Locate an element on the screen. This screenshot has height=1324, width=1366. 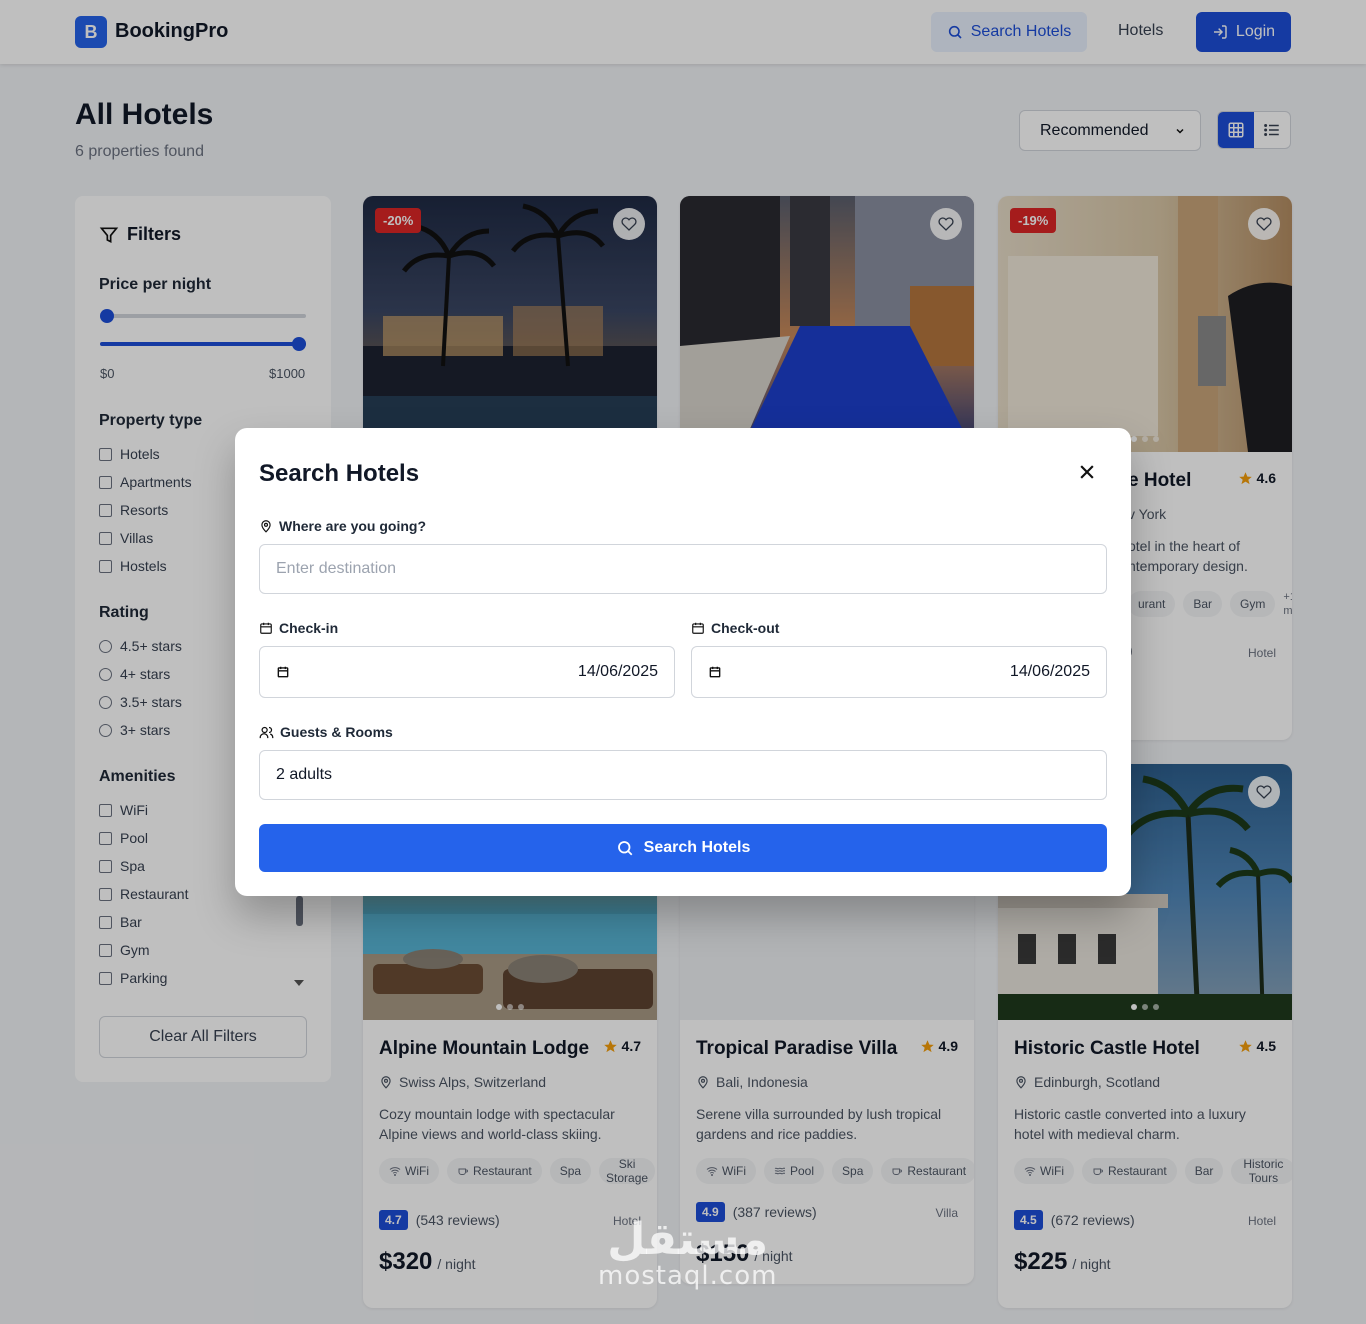
close-modal-button is located at coordinates (1087, 472).